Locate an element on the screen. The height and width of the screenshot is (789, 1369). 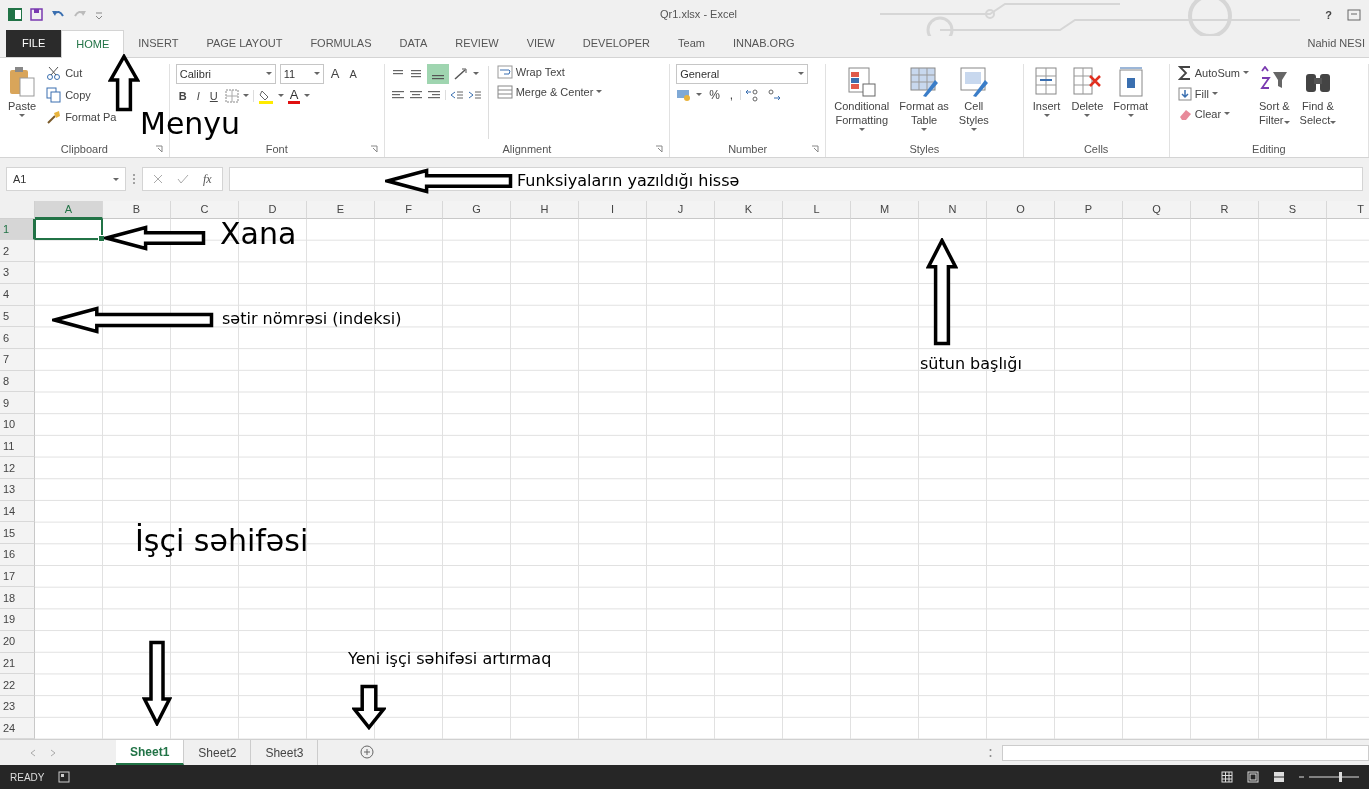
row-header: 2 is located at coordinates (17, 251).